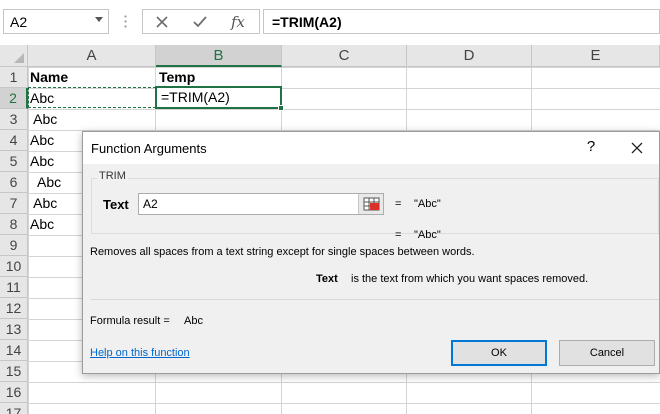  What do you see at coordinates (637, 148) in the screenshot?
I see `close-icon` at bounding box center [637, 148].